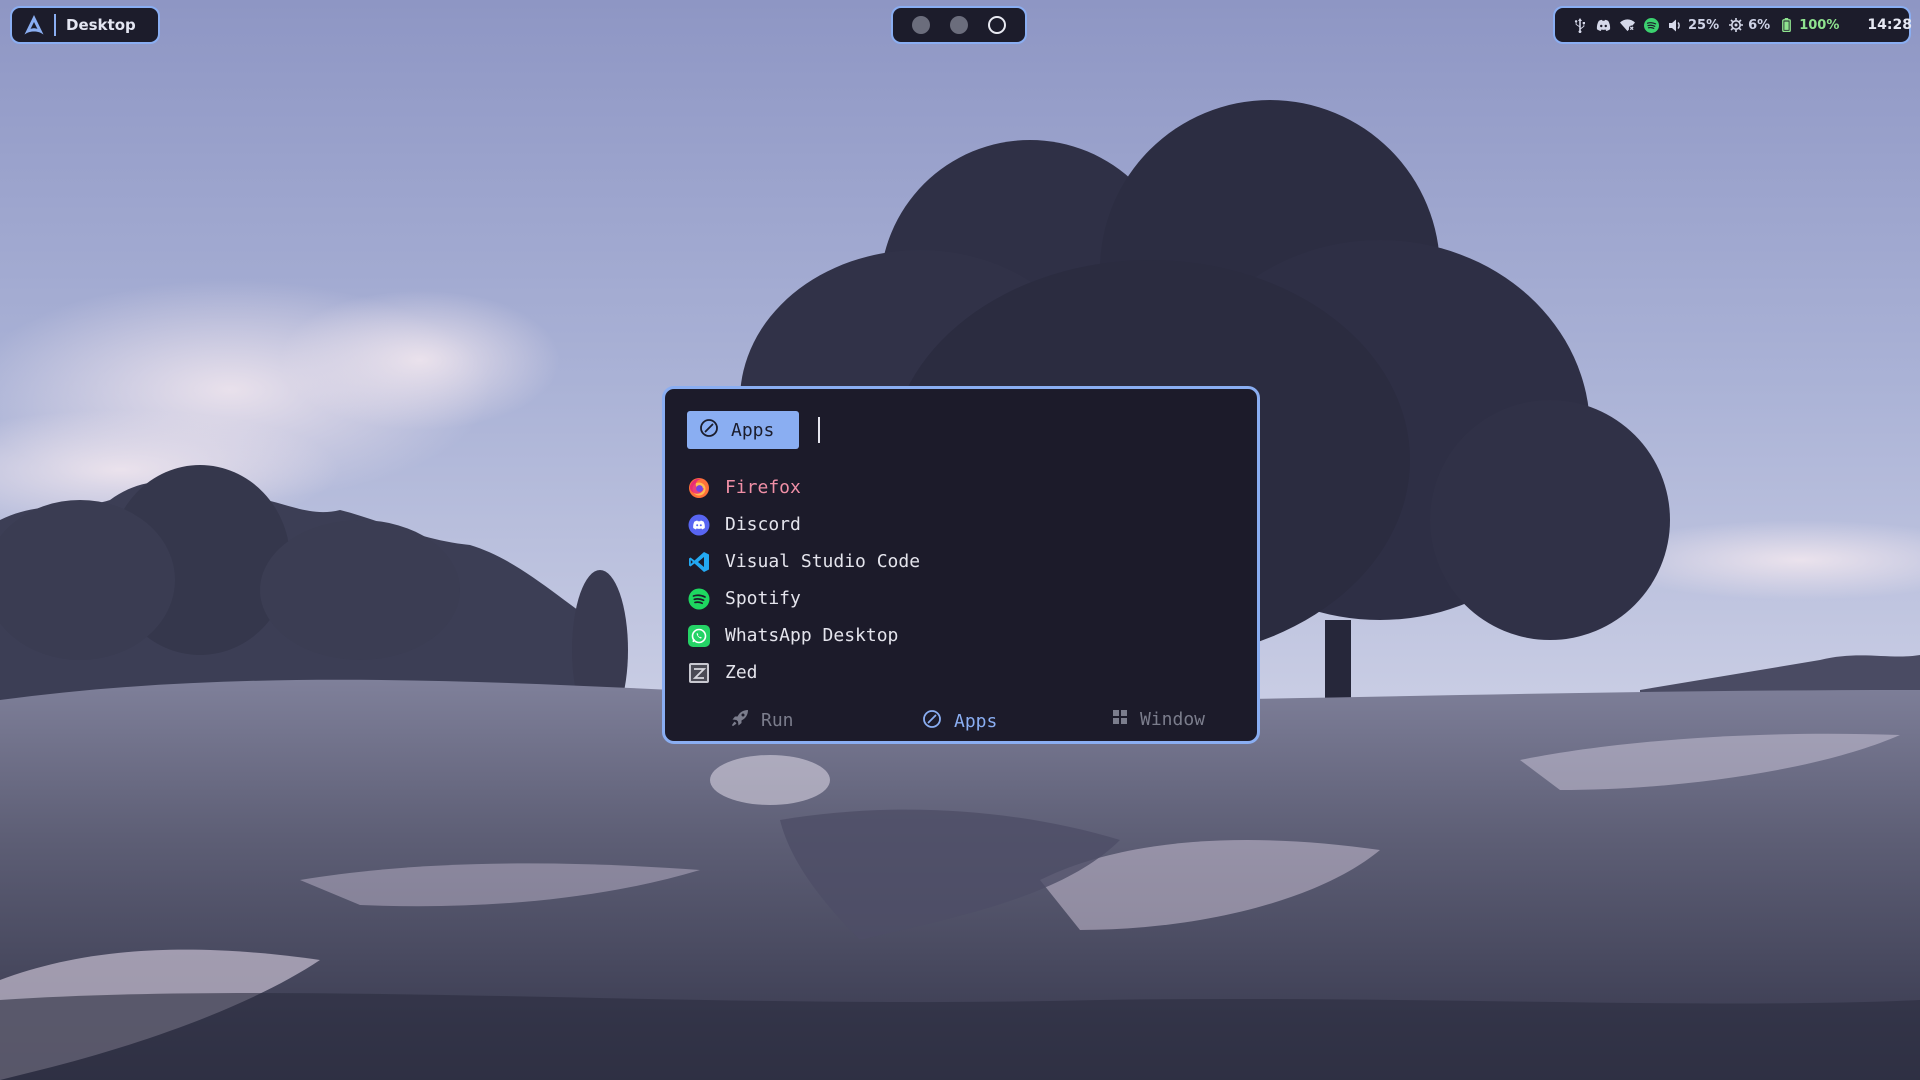  Describe the element at coordinates (1819, 25) in the screenshot. I see `battery-value: 100%` at that location.